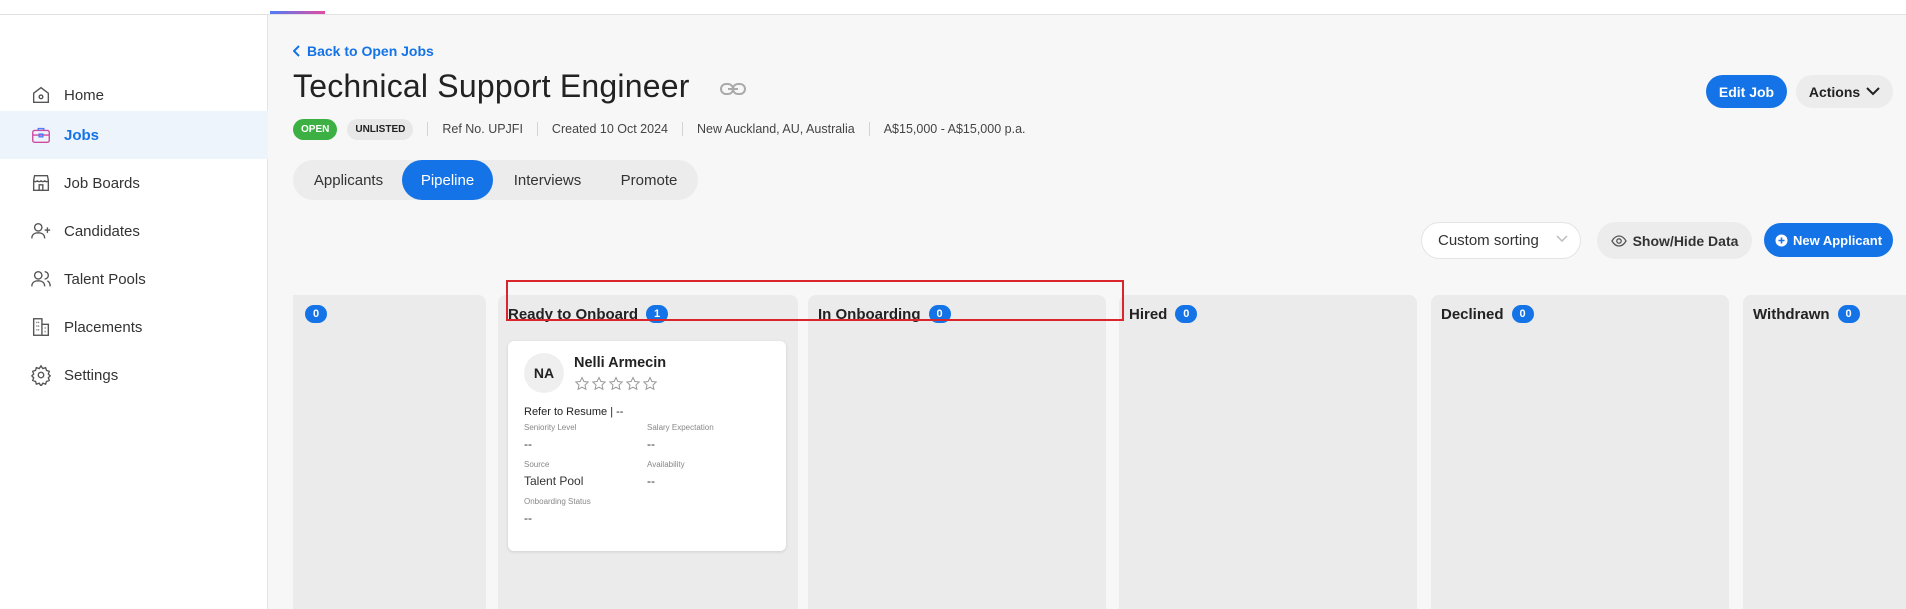 The width and height of the screenshot is (1906, 609). I want to click on status-badge: OPEN, so click(315, 129).